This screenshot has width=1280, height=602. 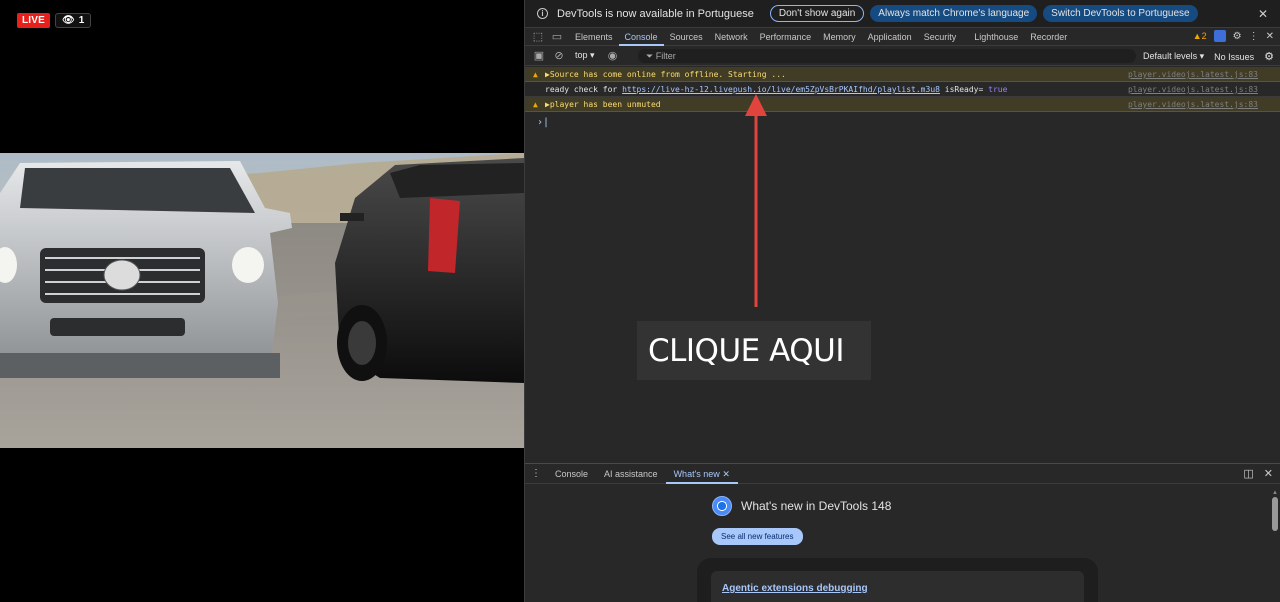 I want to click on drawer-tab-console: Console, so click(x=571, y=474).